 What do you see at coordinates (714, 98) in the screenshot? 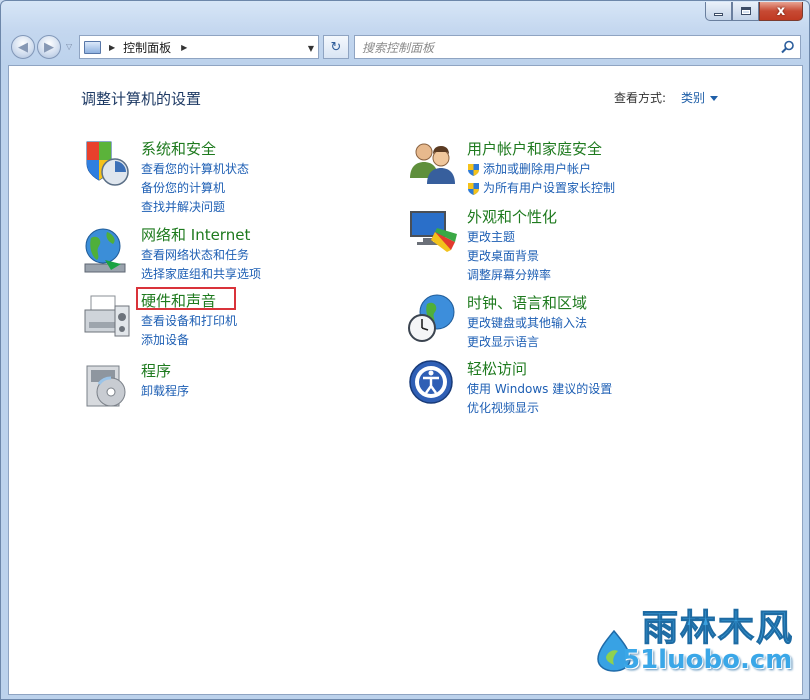
I see `dropdown-arrow-icon` at bounding box center [714, 98].